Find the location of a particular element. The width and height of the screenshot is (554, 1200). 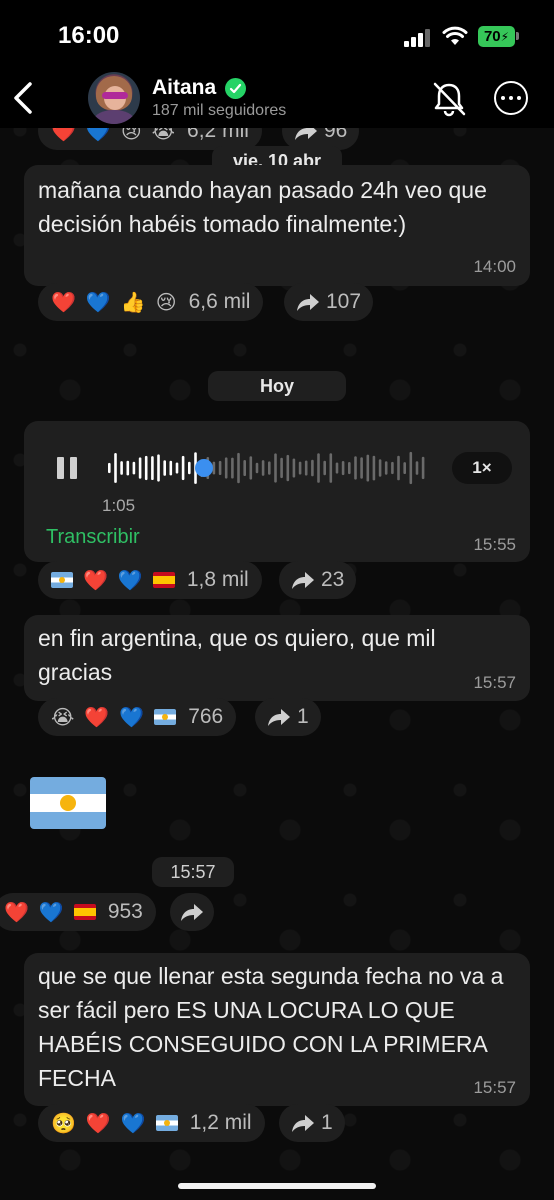

voice-message-bubble: 1× 1:05 Transcribir 15:55 is located at coordinates (277, 491).